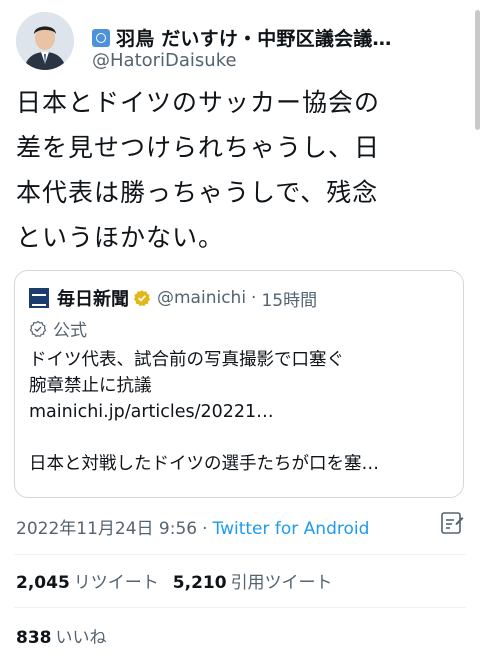  I want to click on tweet-source-link: Twitter for Android, so click(291, 529).